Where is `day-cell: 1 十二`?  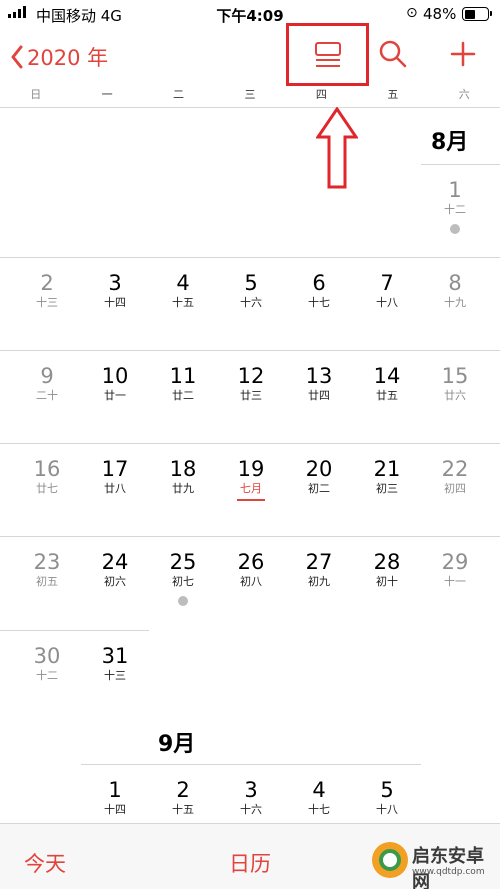 day-cell: 1 十二 is located at coordinates (455, 206).